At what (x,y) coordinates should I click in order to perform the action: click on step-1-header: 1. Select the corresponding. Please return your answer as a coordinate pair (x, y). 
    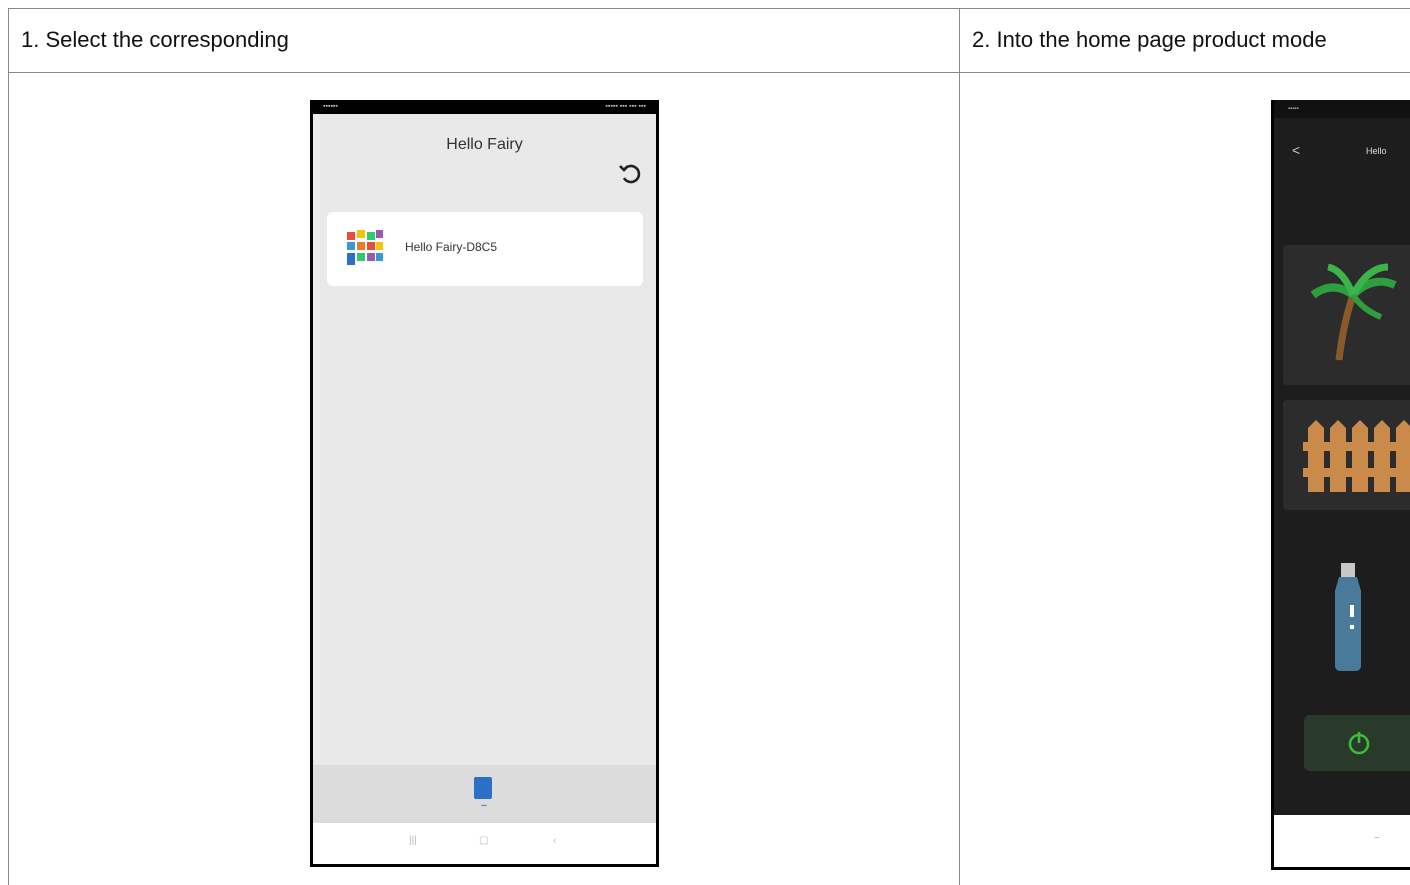
    Looking at the image, I should click on (484, 41).